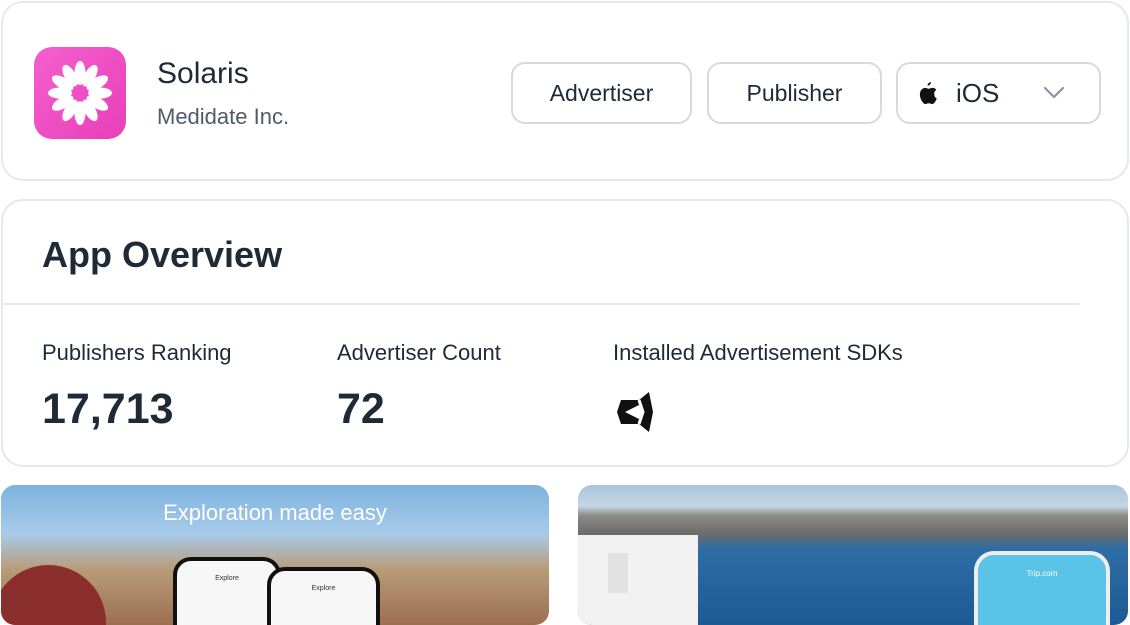 The height and width of the screenshot is (625, 1130). Describe the element at coordinates (53, 595) in the screenshot. I see `hat-image` at that location.